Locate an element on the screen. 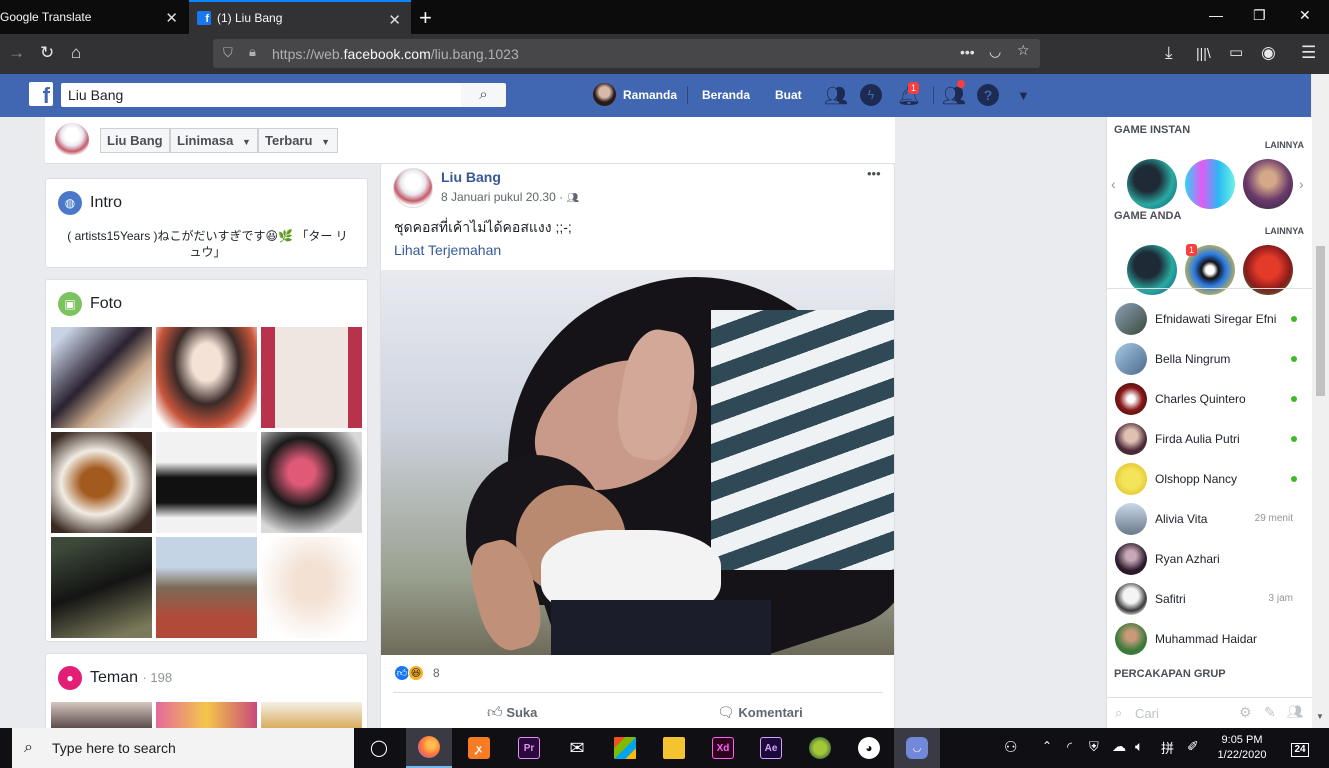 This screenshot has height=768, width=1329. account-icon: ◉ is located at coordinates (1268, 53).